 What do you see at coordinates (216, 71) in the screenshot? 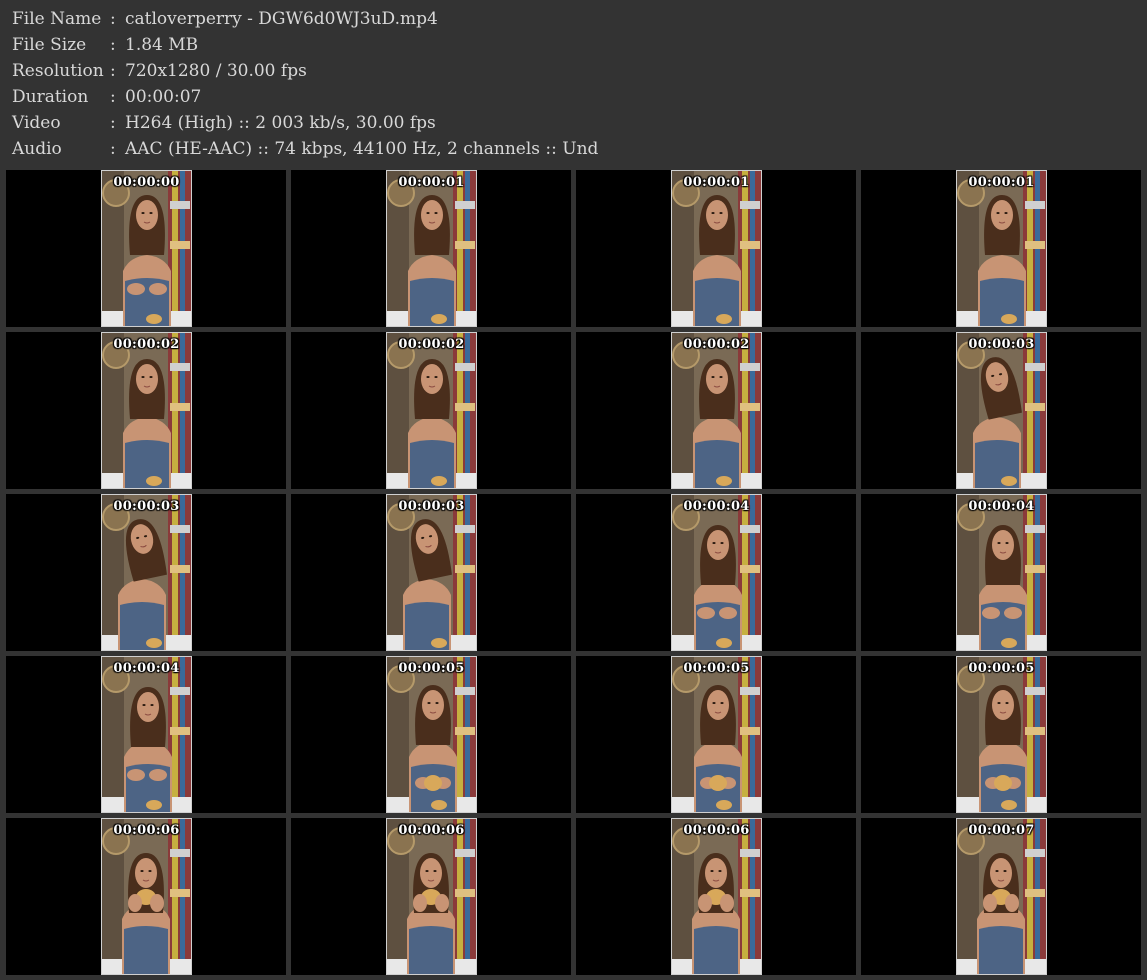
I see `info-value: 720x1280 / 30.00 fps` at bounding box center [216, 71].